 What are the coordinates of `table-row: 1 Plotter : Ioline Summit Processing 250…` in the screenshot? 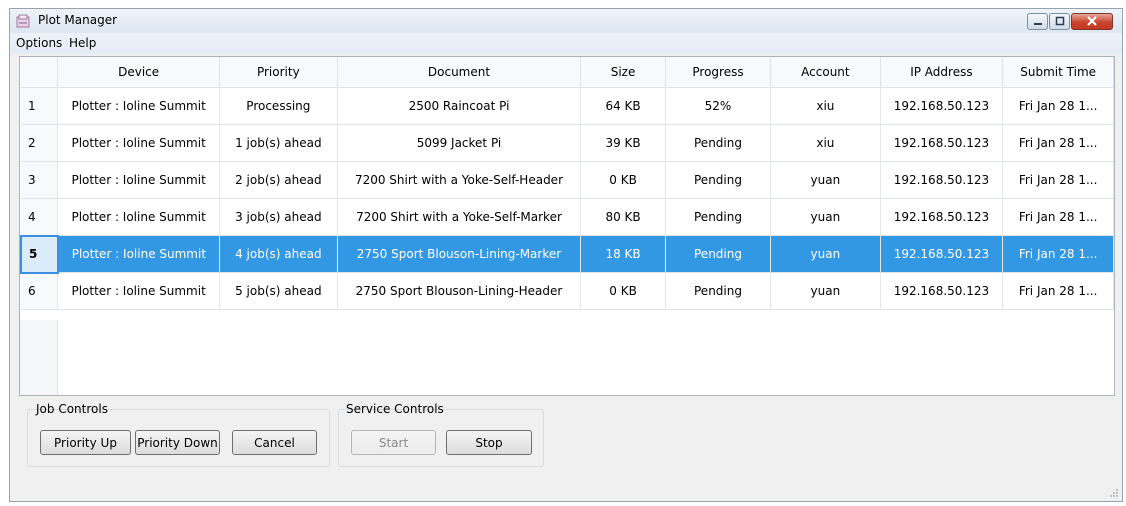 It's located at (567, 106).